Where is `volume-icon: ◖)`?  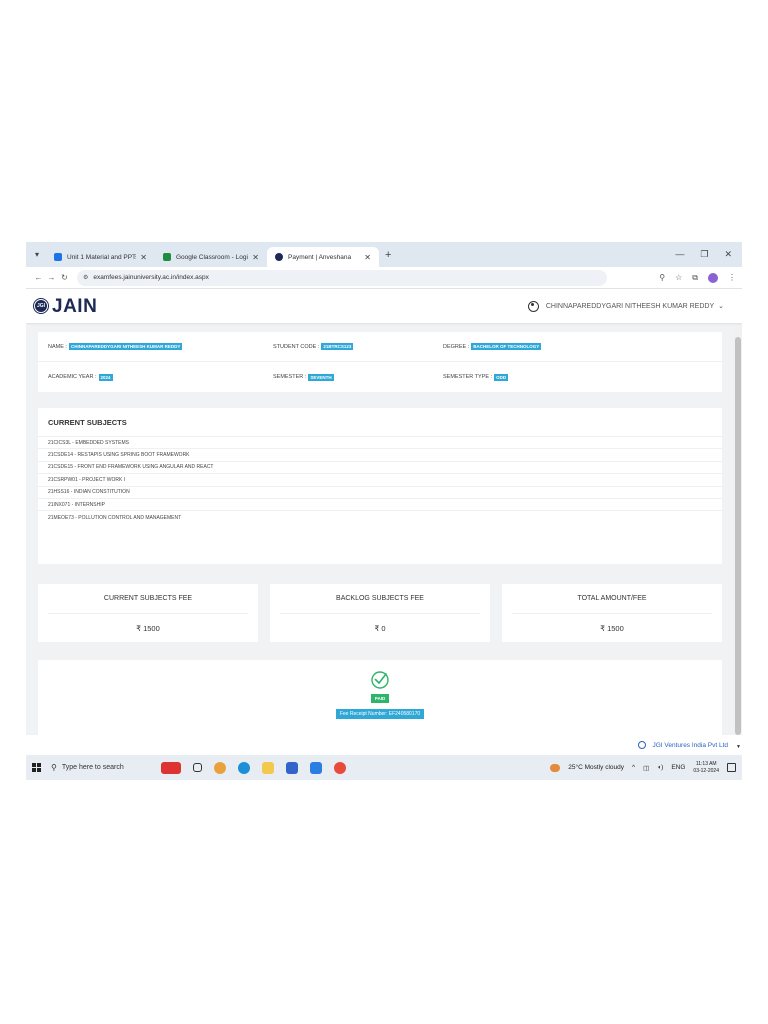 volume-icon: ◖) is located at coordinates (660, 767).